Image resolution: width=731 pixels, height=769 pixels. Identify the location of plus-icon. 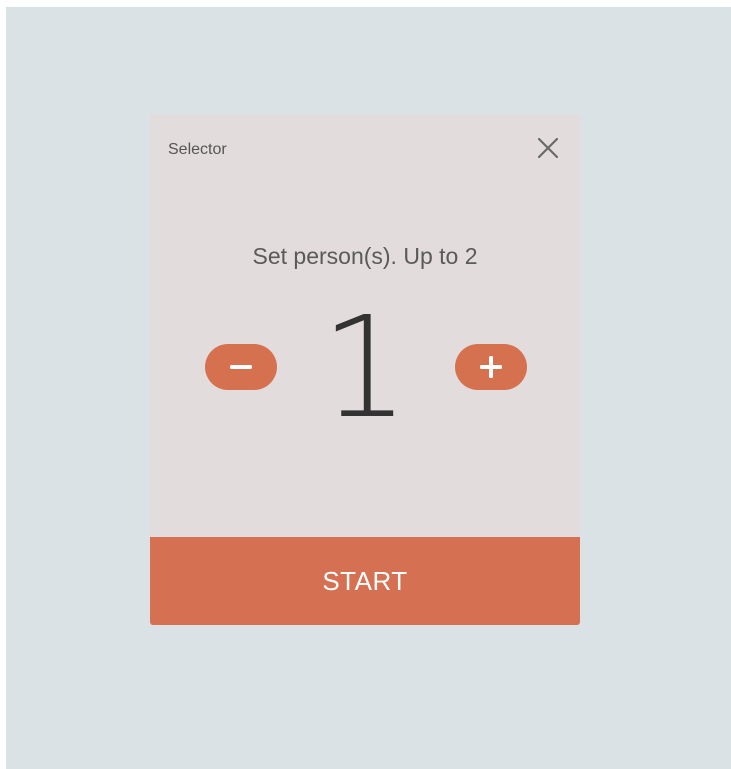
(491, 367).